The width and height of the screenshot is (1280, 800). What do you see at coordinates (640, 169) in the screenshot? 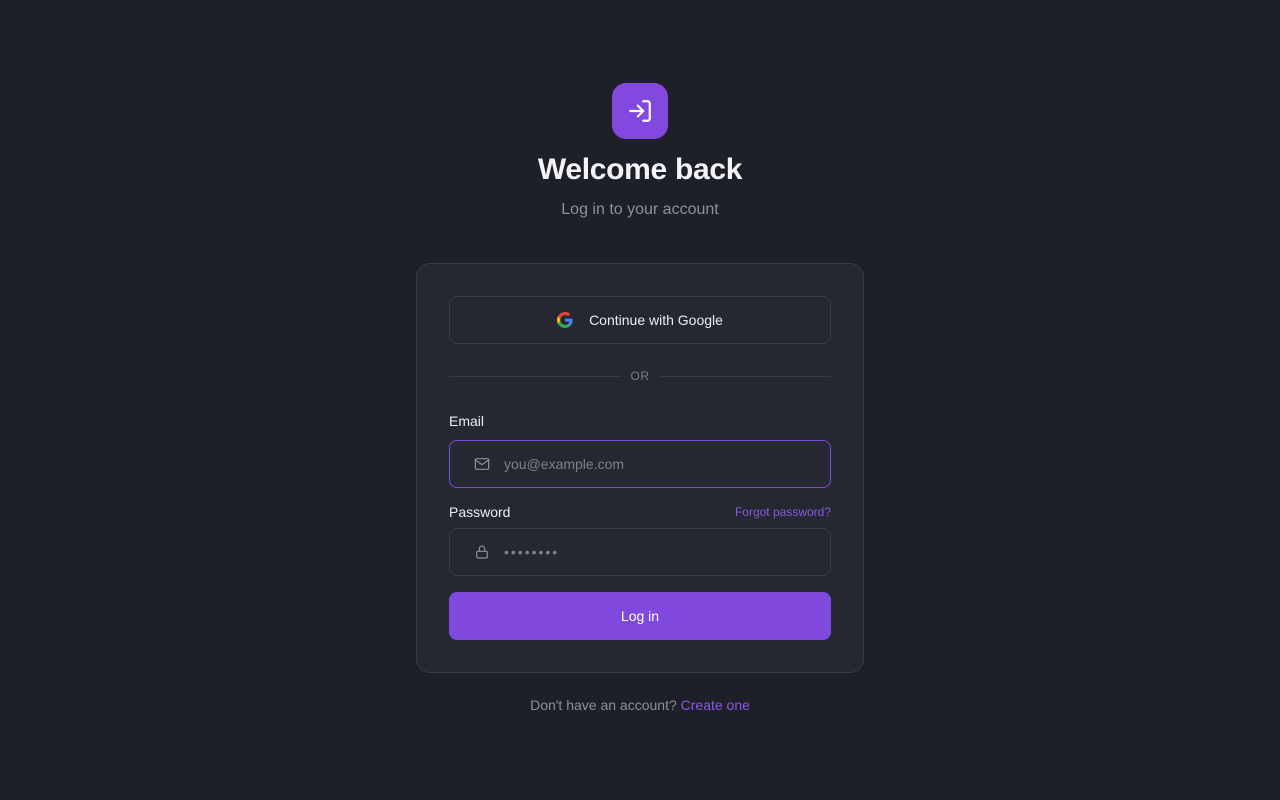
I see `page-title: Welcome back` at bounding box center [640, 169].